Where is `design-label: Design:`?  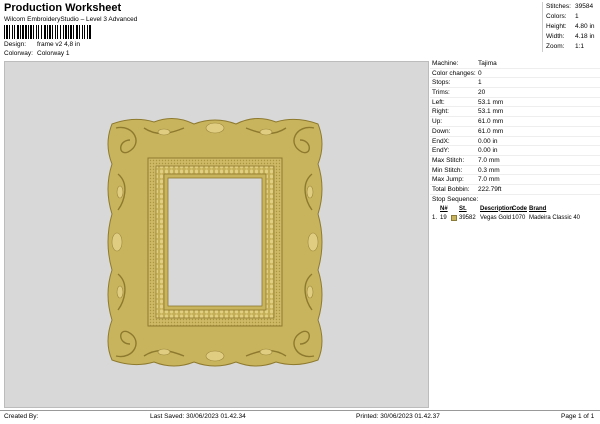 design-label: Design: is located at coordinates (15, 44).